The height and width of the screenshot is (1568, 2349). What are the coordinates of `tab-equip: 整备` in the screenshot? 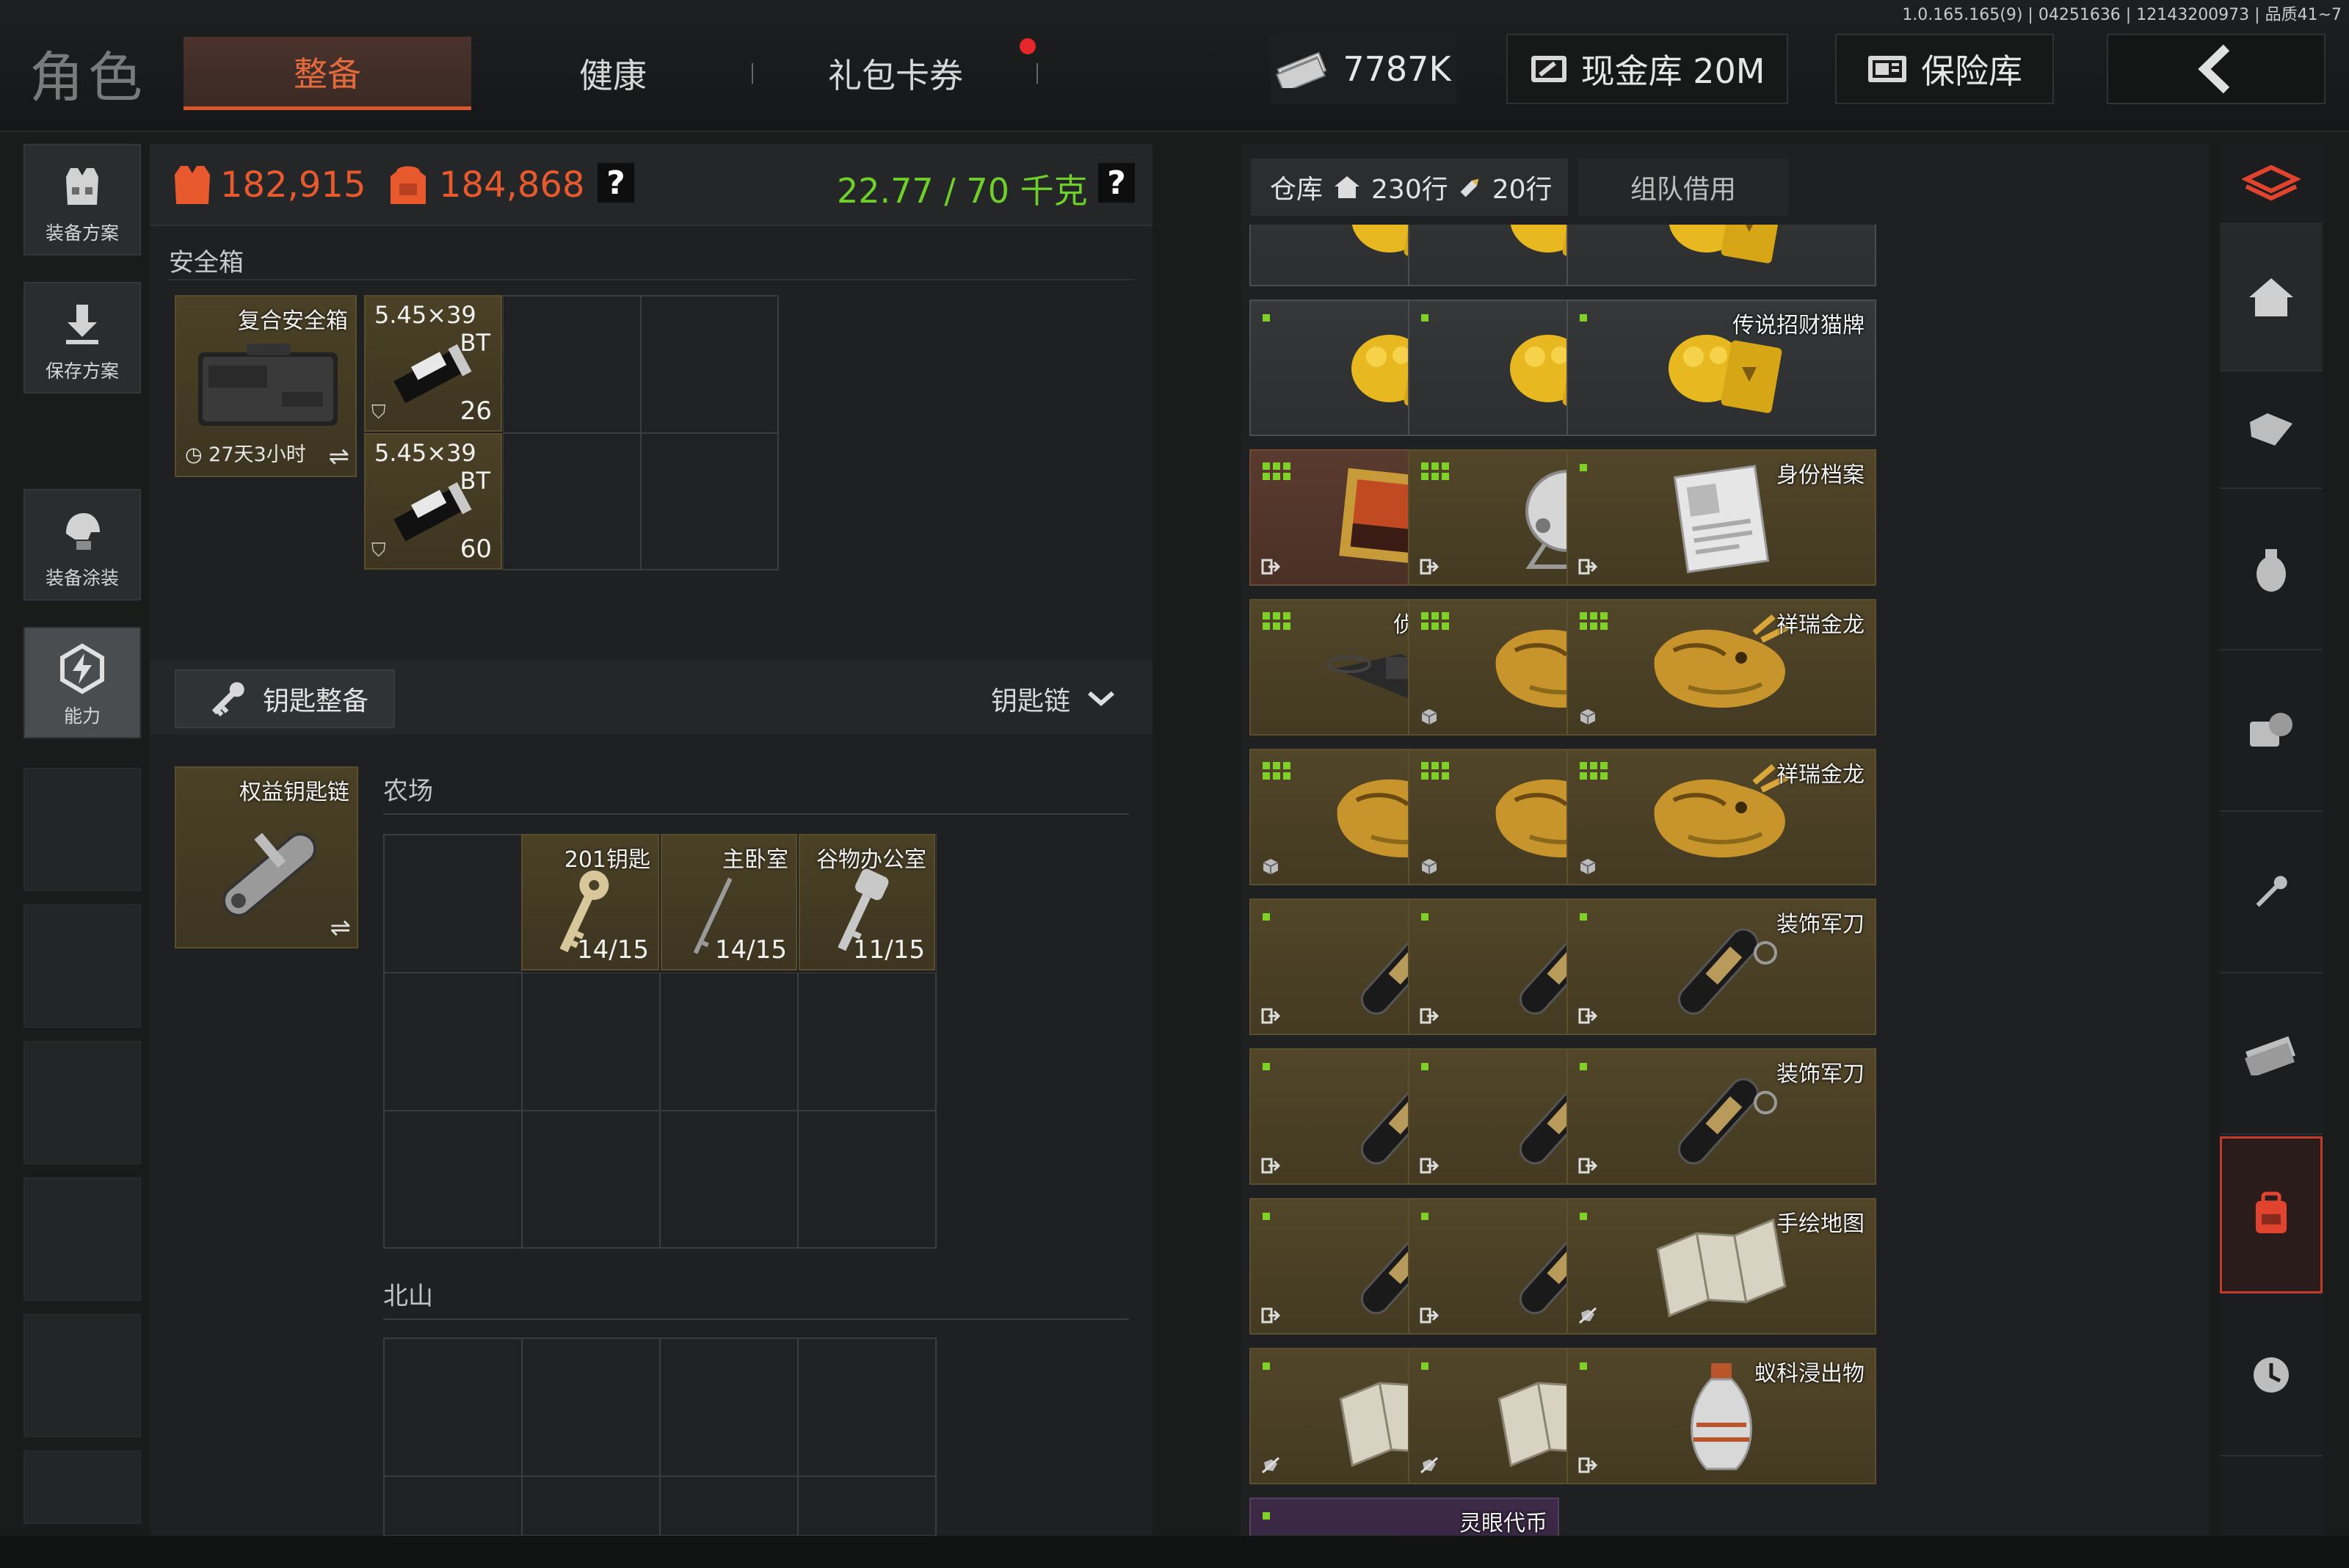 It's located at (327, 73).